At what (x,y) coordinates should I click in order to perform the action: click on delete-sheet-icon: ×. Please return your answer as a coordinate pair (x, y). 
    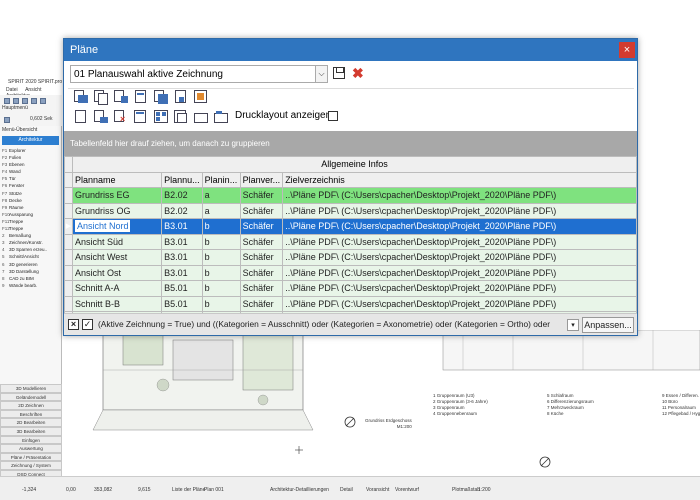
    Looking at the image, I should click on (121, 117).